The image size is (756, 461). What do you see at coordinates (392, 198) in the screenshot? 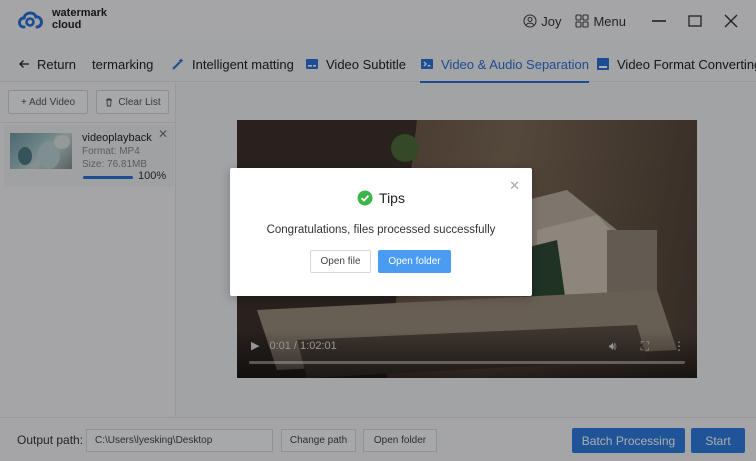
I see `dialog-title: Tips` at bounding box center [392, 198].